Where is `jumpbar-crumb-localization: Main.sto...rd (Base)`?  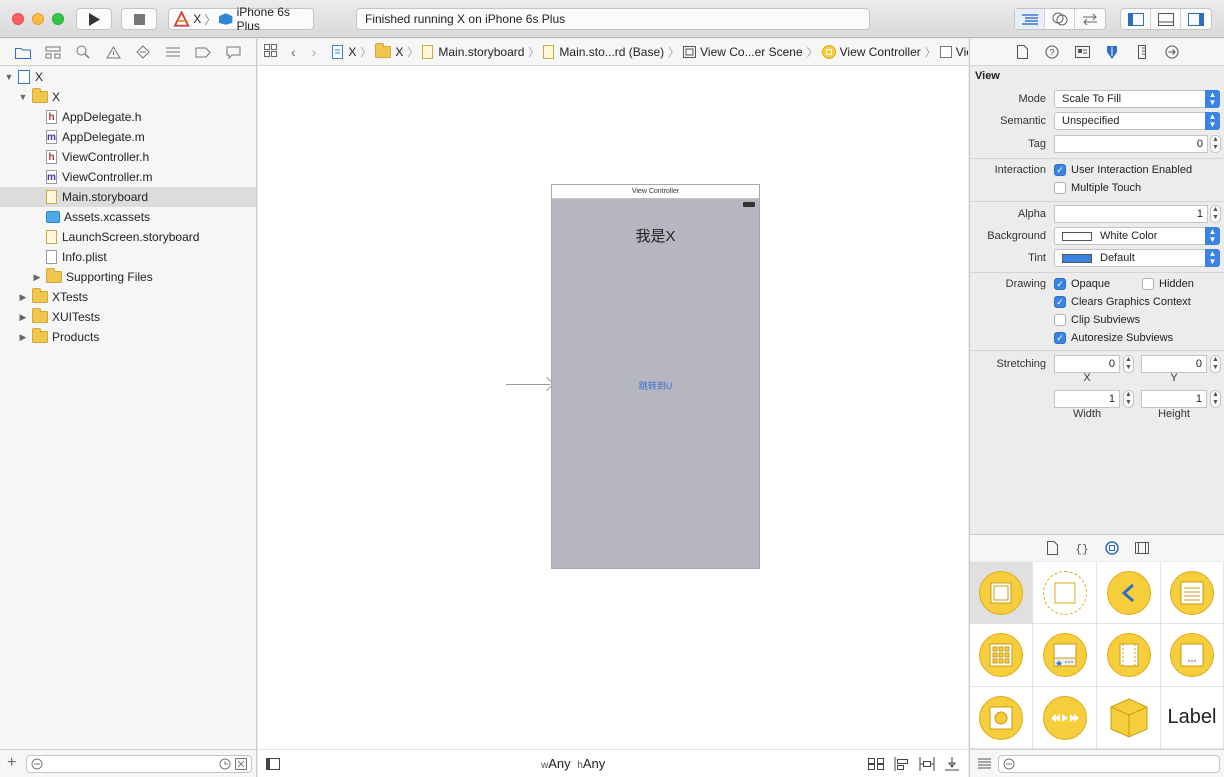
jumpbar-crumb-localization: Main.sto...rd (Base) is located at coordinates (603, 52).